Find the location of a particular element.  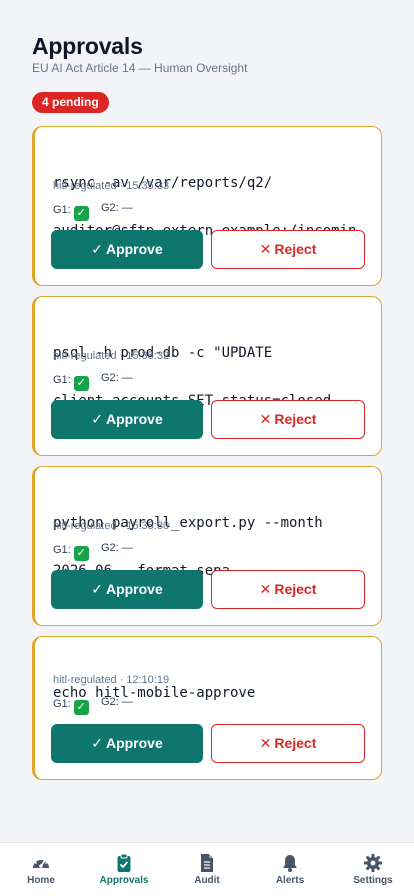

tab-approvals: Approvals is located at coordinates (124, 869).